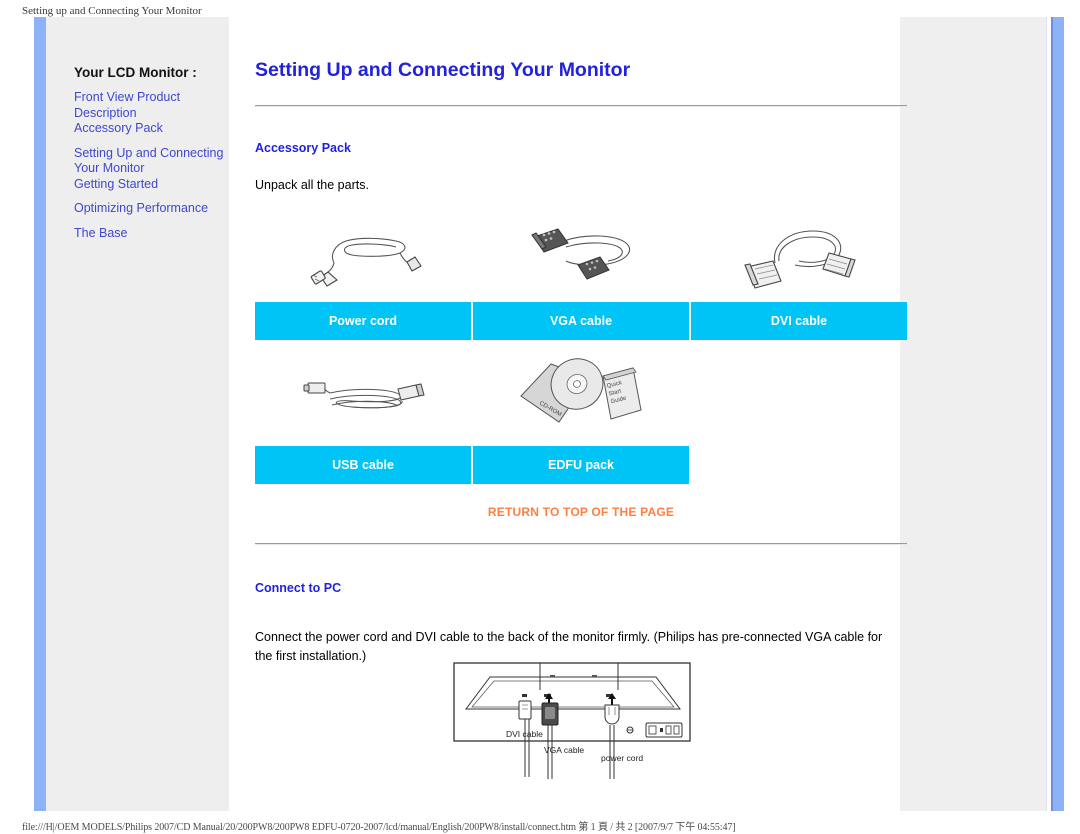 This screenshot has width=1080, height=834. I want to click on right-accent-bar, so click(1057, 414).